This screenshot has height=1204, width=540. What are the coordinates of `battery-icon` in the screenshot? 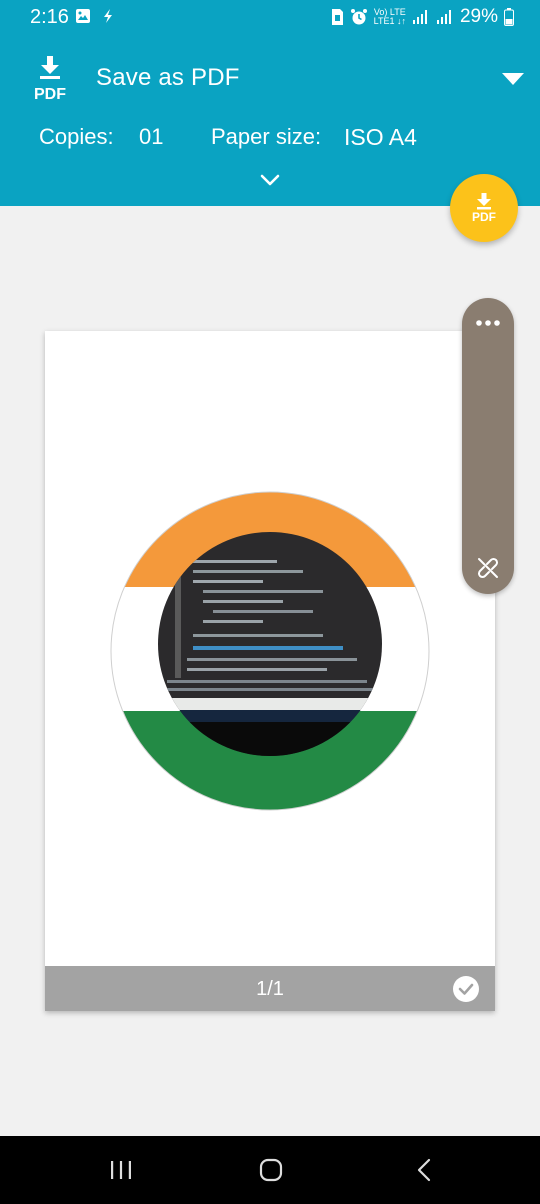 It's located at (509, 17).